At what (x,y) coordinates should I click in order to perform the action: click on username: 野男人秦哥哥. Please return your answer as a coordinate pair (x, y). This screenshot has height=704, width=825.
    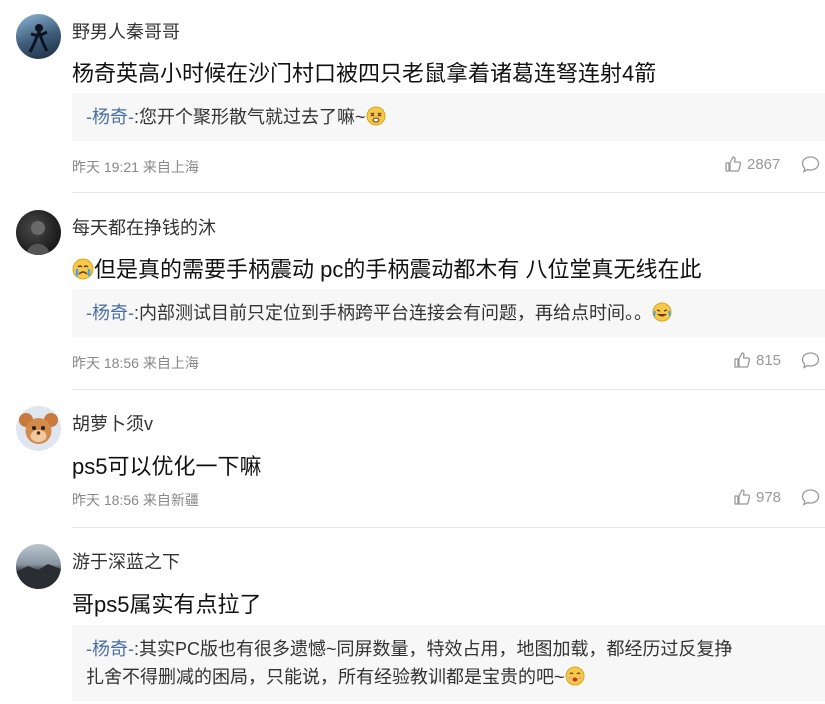
    Looking at the image, I should click on (126, 31).